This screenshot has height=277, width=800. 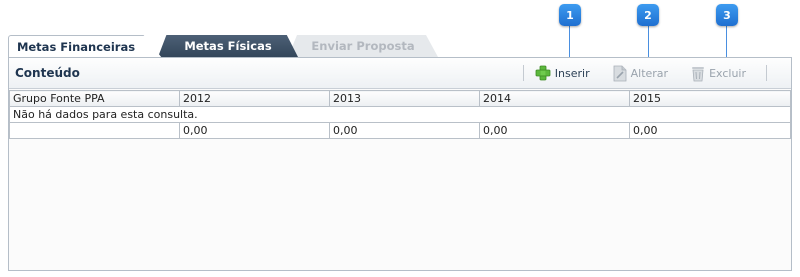 I want to click on edit-button: Alterar, so click(x=640, y=73).